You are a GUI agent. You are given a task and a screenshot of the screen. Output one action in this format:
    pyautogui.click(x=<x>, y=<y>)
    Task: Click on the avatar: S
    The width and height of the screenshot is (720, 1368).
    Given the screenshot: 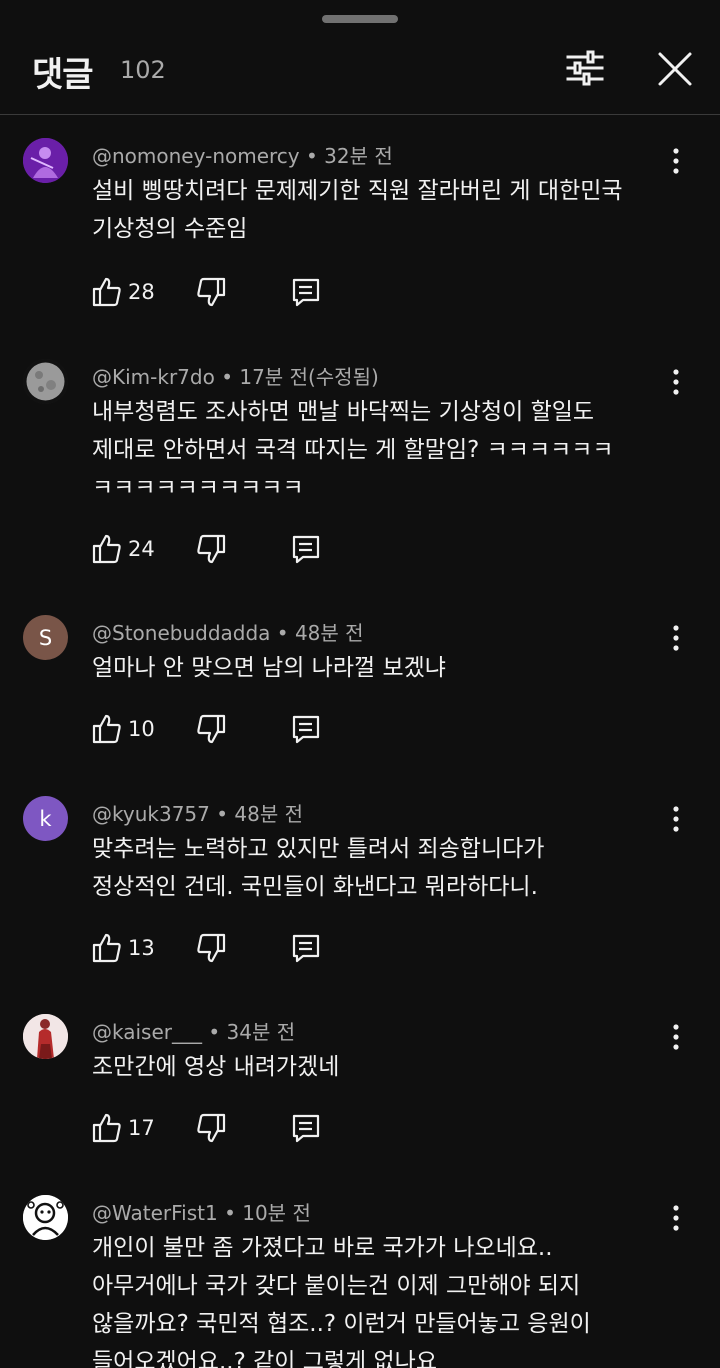 What is the action you would take?
    pyautogui.click(x=45, y=637)
    